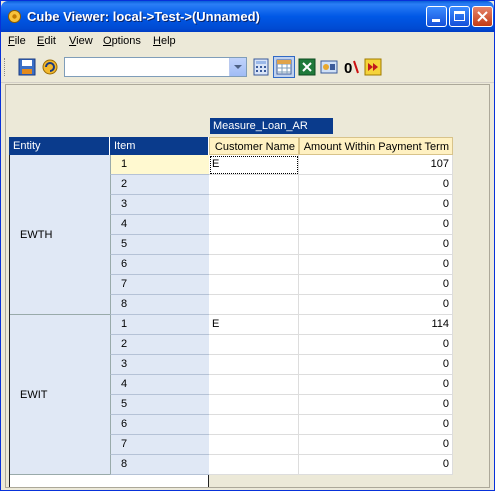 This screenshot has width=495, height=491. Describe the element at coordinates (373, 67) in the screenshot. I see `next-icon` at that location.